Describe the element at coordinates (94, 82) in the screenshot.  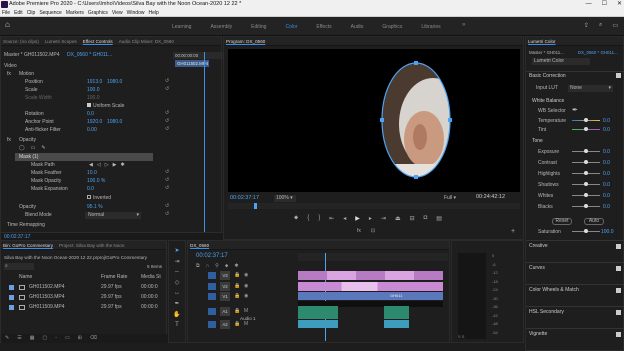
I see `position-x-value: 1913.0` at that location.